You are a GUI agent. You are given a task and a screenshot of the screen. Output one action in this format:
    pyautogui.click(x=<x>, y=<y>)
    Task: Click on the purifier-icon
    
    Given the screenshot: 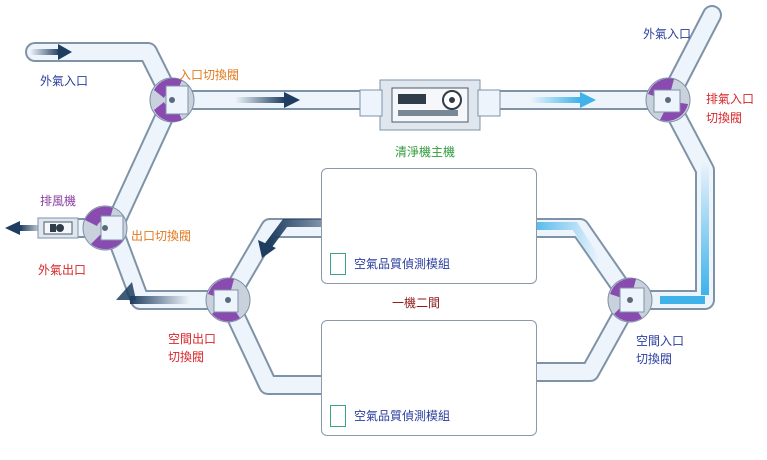 What is the action you would take?
    pyautogui.click(x=430, y=105)
    